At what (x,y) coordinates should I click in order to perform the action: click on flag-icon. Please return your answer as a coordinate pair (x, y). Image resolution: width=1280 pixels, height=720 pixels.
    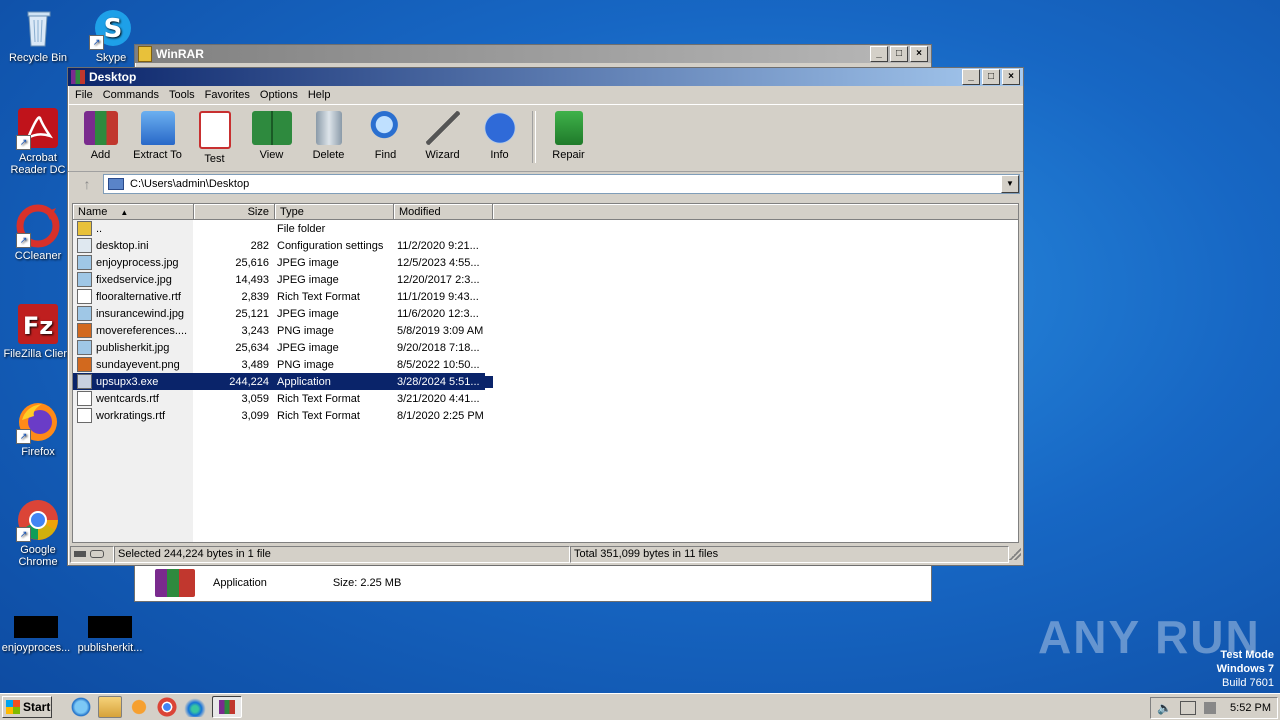
    Looking at the image, I should click on (1210, 708).